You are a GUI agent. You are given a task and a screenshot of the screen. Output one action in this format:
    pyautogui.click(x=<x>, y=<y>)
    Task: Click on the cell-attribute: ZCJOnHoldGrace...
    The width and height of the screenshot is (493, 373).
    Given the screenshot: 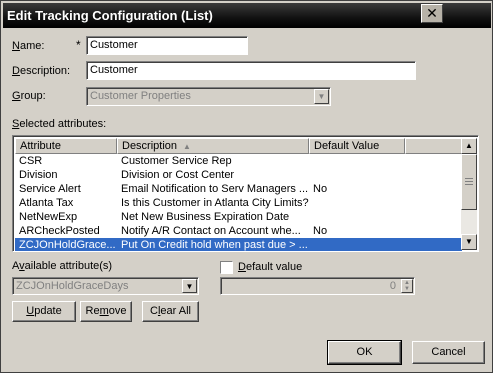 What is the action you would take?
    pyautogui.click(x=67, y=245)
    